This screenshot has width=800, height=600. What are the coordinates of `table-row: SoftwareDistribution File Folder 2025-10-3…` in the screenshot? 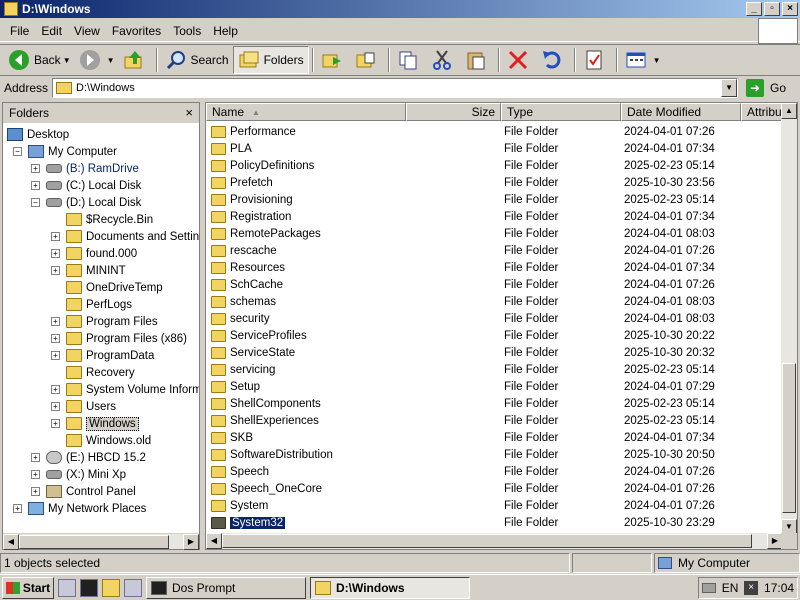 It's located at (494, 454).